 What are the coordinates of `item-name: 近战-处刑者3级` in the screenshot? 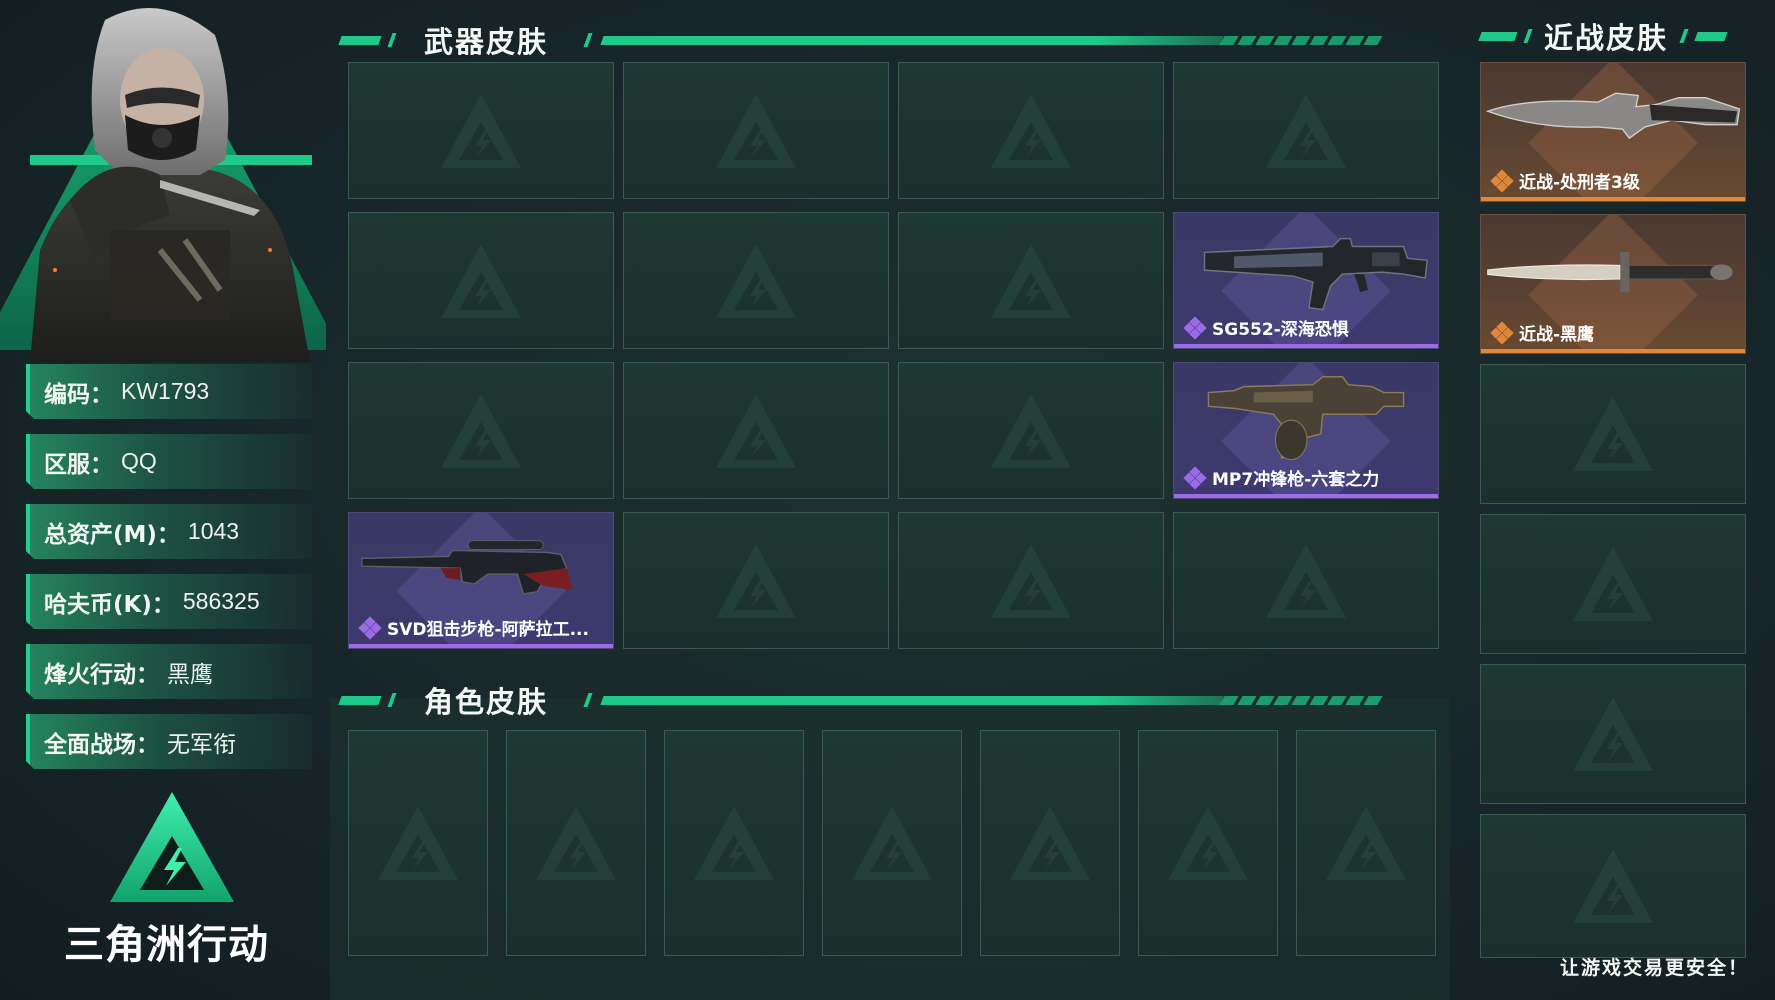 It's located at (1579, 183).